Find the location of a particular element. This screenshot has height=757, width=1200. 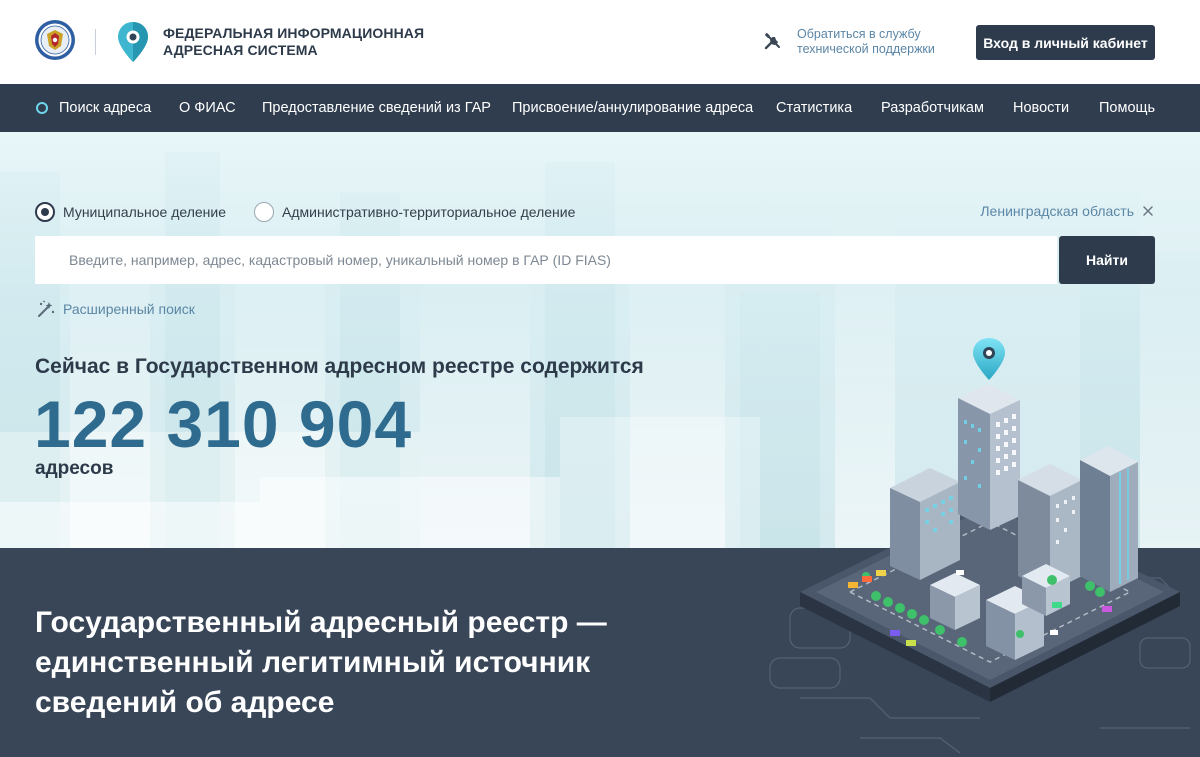

nav-item-news: Новости is located at coordinates (1041, 108).